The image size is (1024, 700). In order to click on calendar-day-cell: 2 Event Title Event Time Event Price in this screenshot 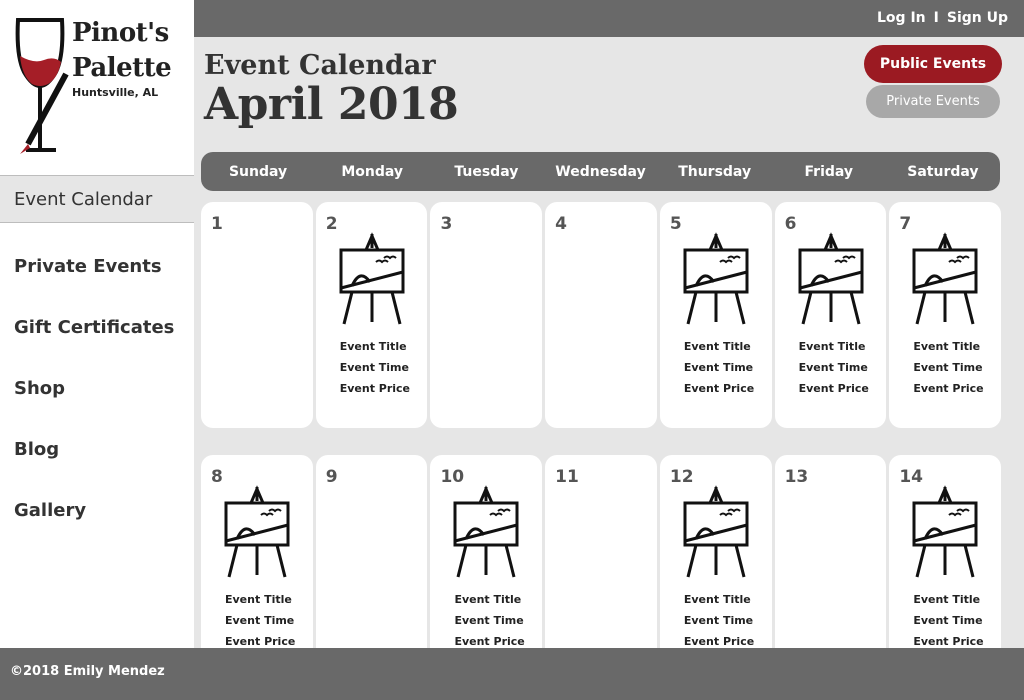, I will do `click(371, 315)`.